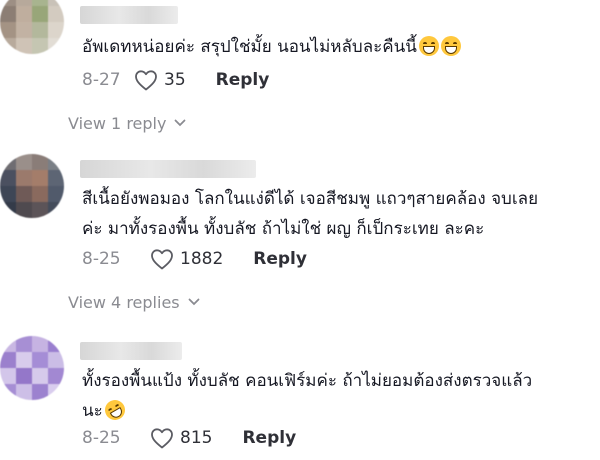 The width and height of the screenshot is (600, 460). Describe the element at coordinates (196, 438) in the screenshot. I see `like-count: 815` at that location.